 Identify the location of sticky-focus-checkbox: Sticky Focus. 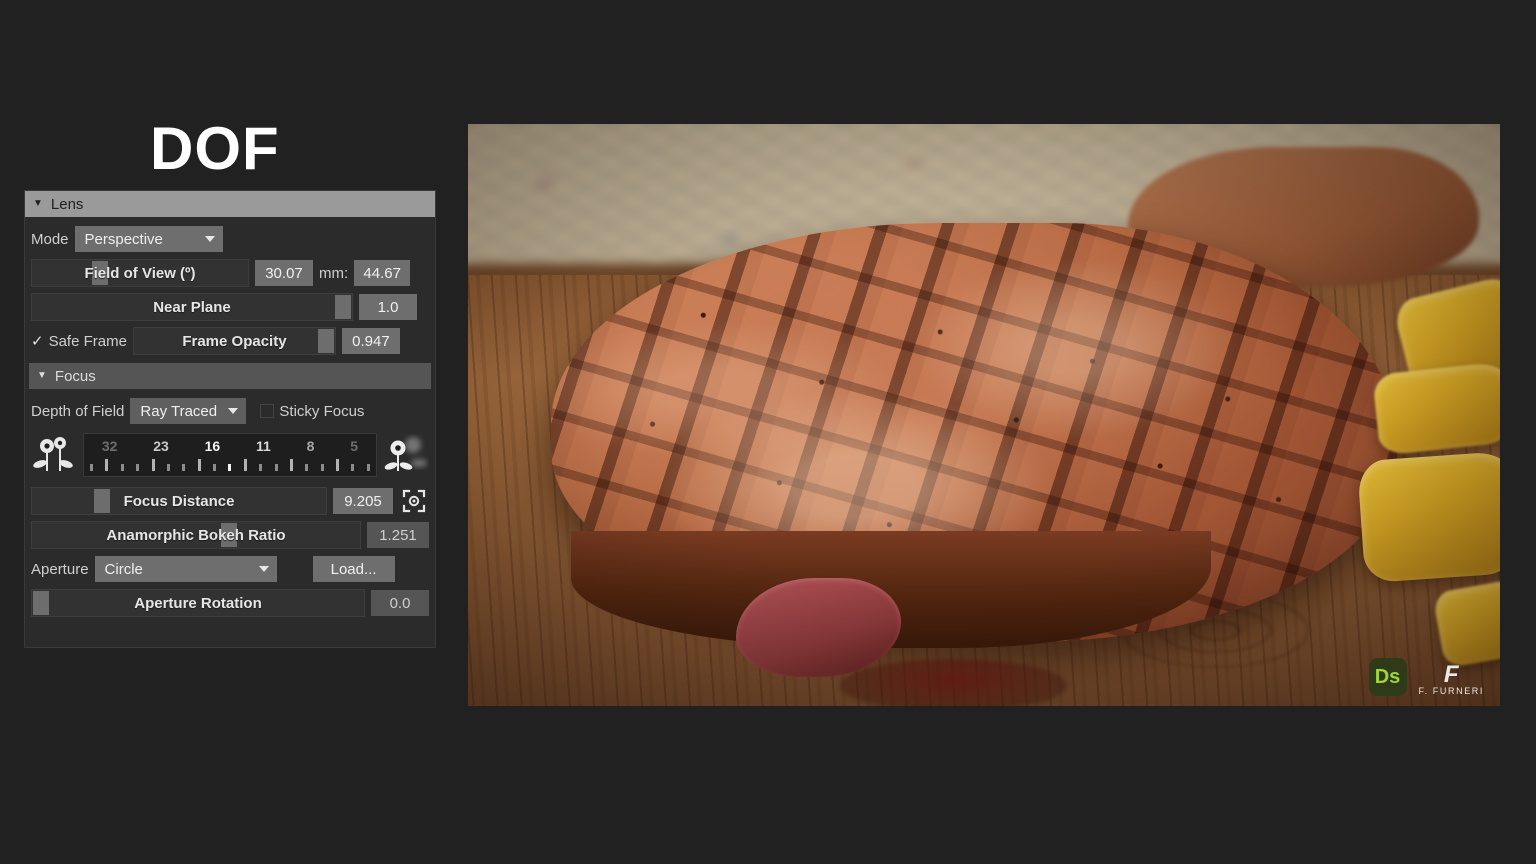
(312, 411).